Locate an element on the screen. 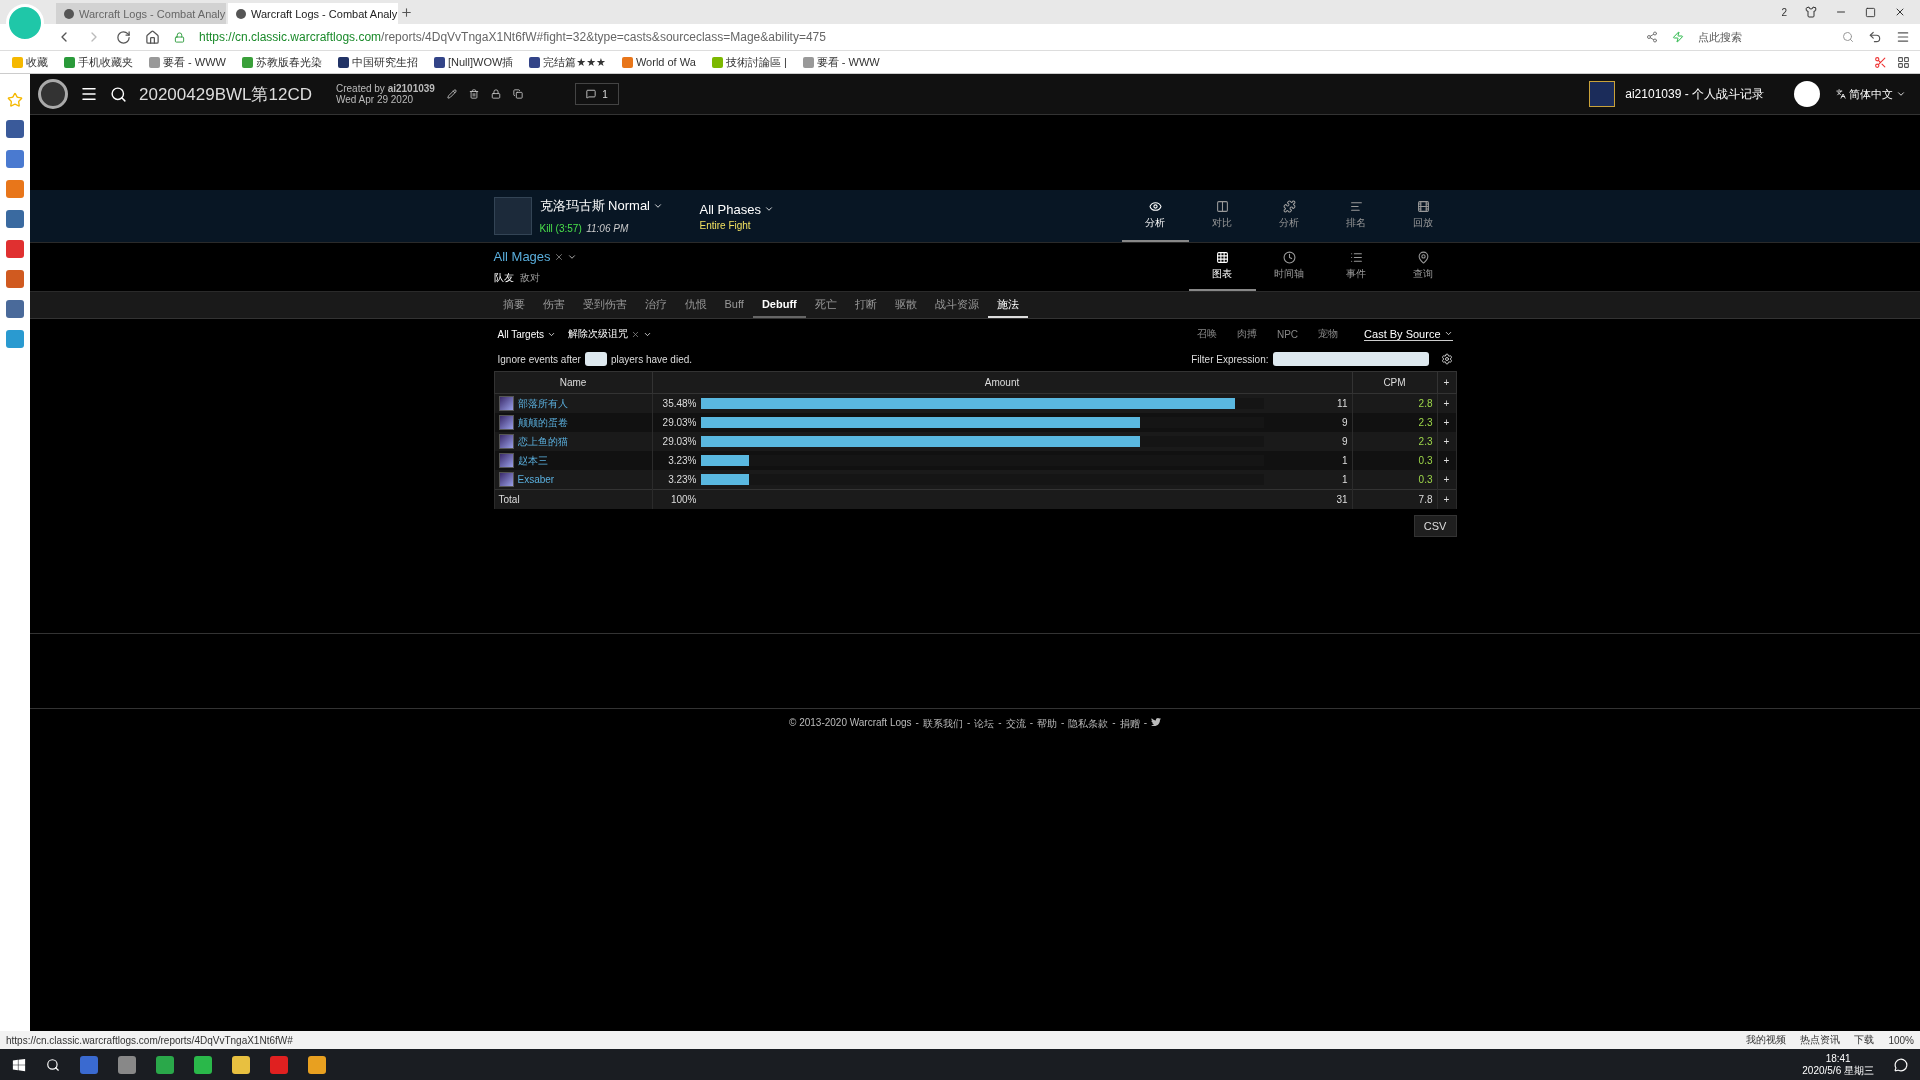 The height and width of the screenshot is (1080, 1920). account-link: ai2101039 - 个人战斗记录 is located at coordinates (1694, 94).